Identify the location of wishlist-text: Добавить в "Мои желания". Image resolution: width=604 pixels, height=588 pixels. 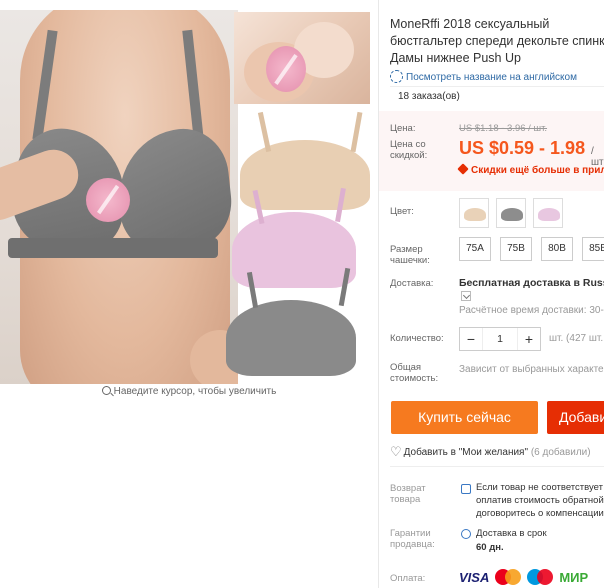
(466, 452).